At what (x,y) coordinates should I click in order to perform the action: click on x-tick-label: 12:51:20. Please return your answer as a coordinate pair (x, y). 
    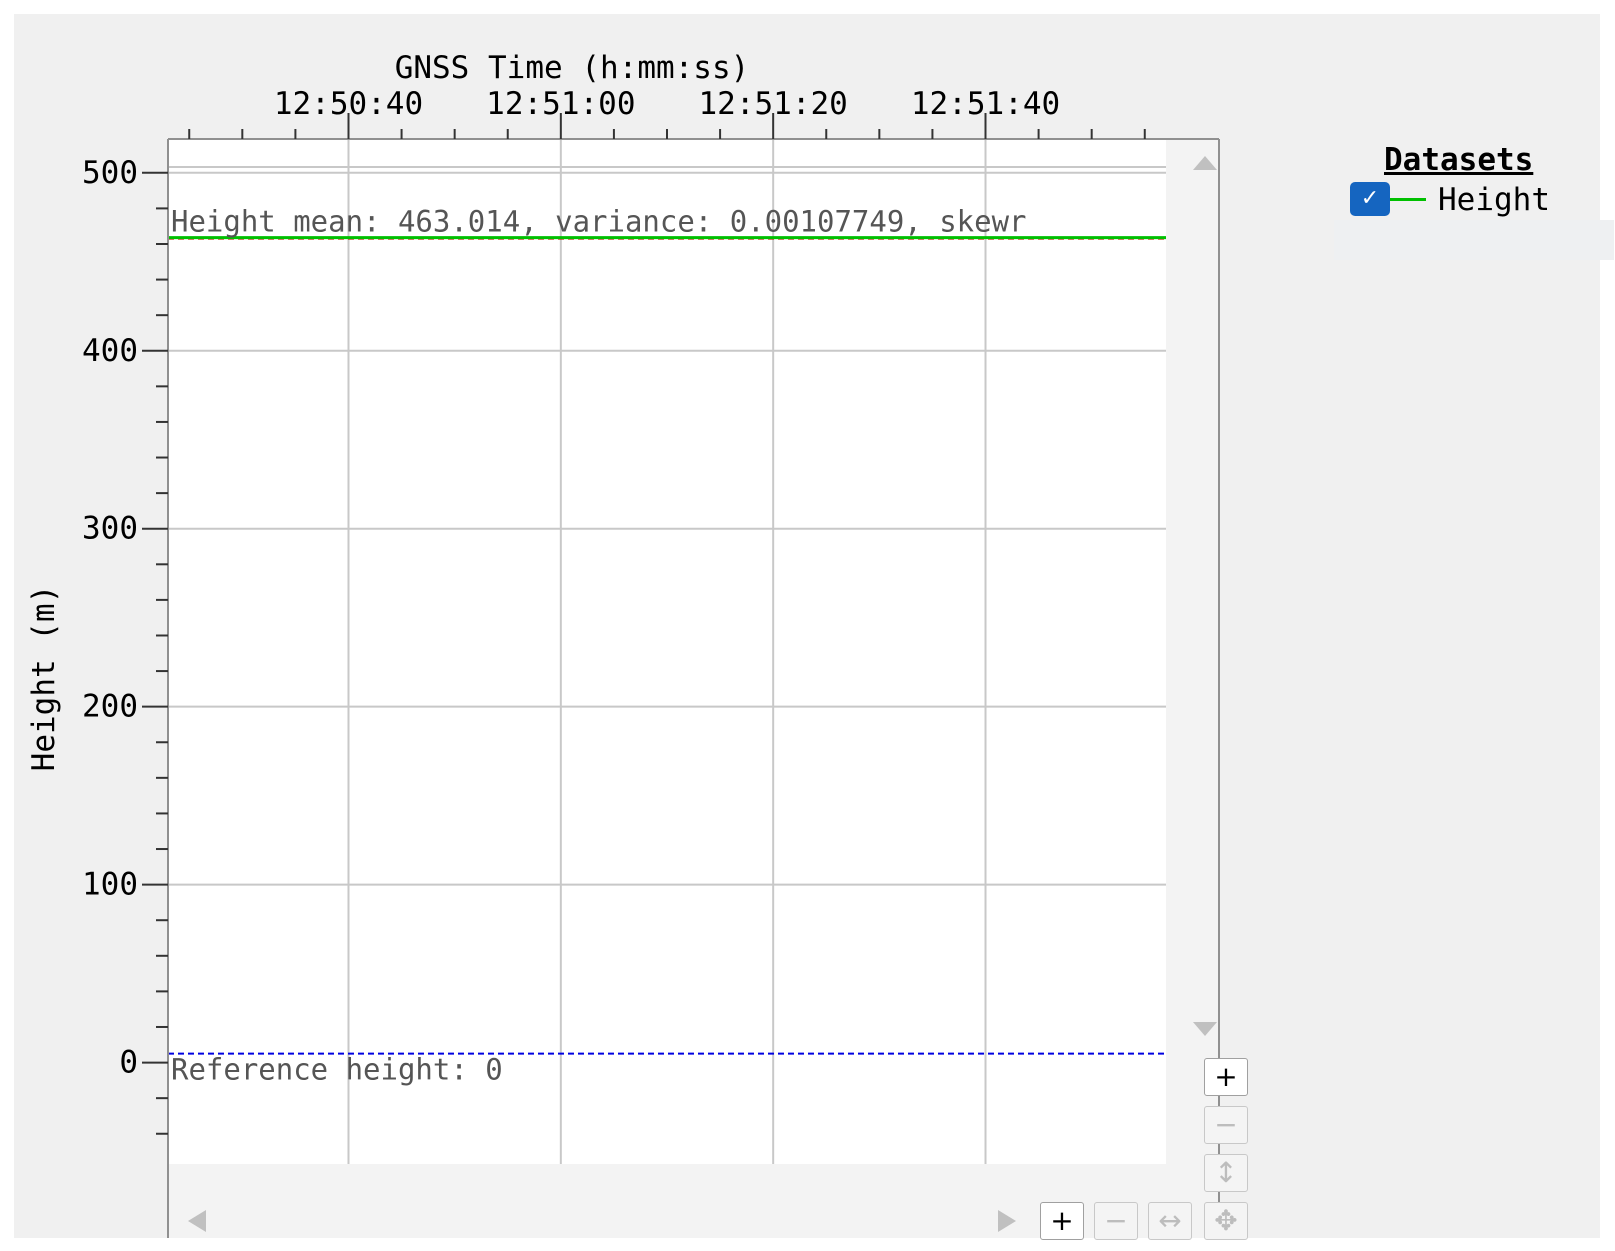
    Looking at the image, I should click on (773, 104).